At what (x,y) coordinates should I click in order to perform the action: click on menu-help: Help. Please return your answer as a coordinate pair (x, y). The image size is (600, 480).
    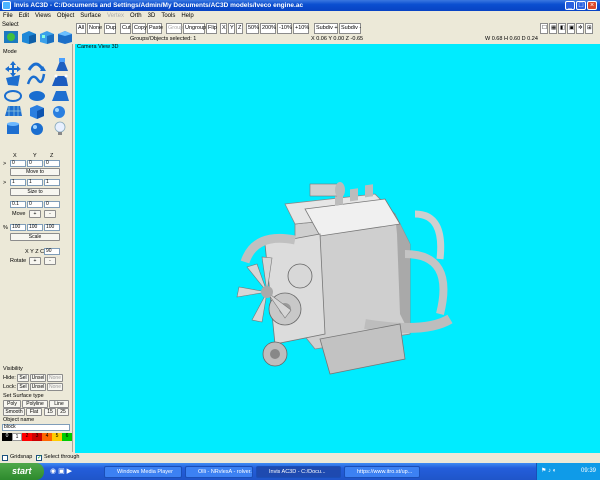
    Looking at the image, I should click on (187, 16).